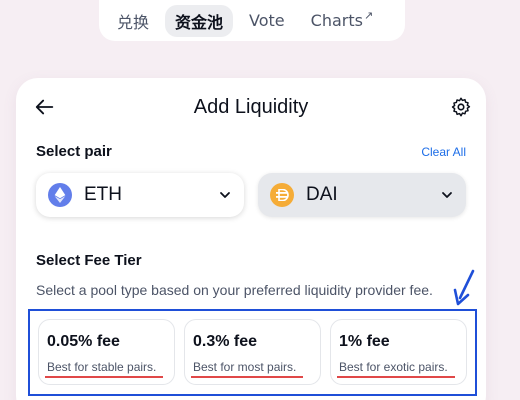  I want to click on select-pair-label: Select pair, so click(74, 151).